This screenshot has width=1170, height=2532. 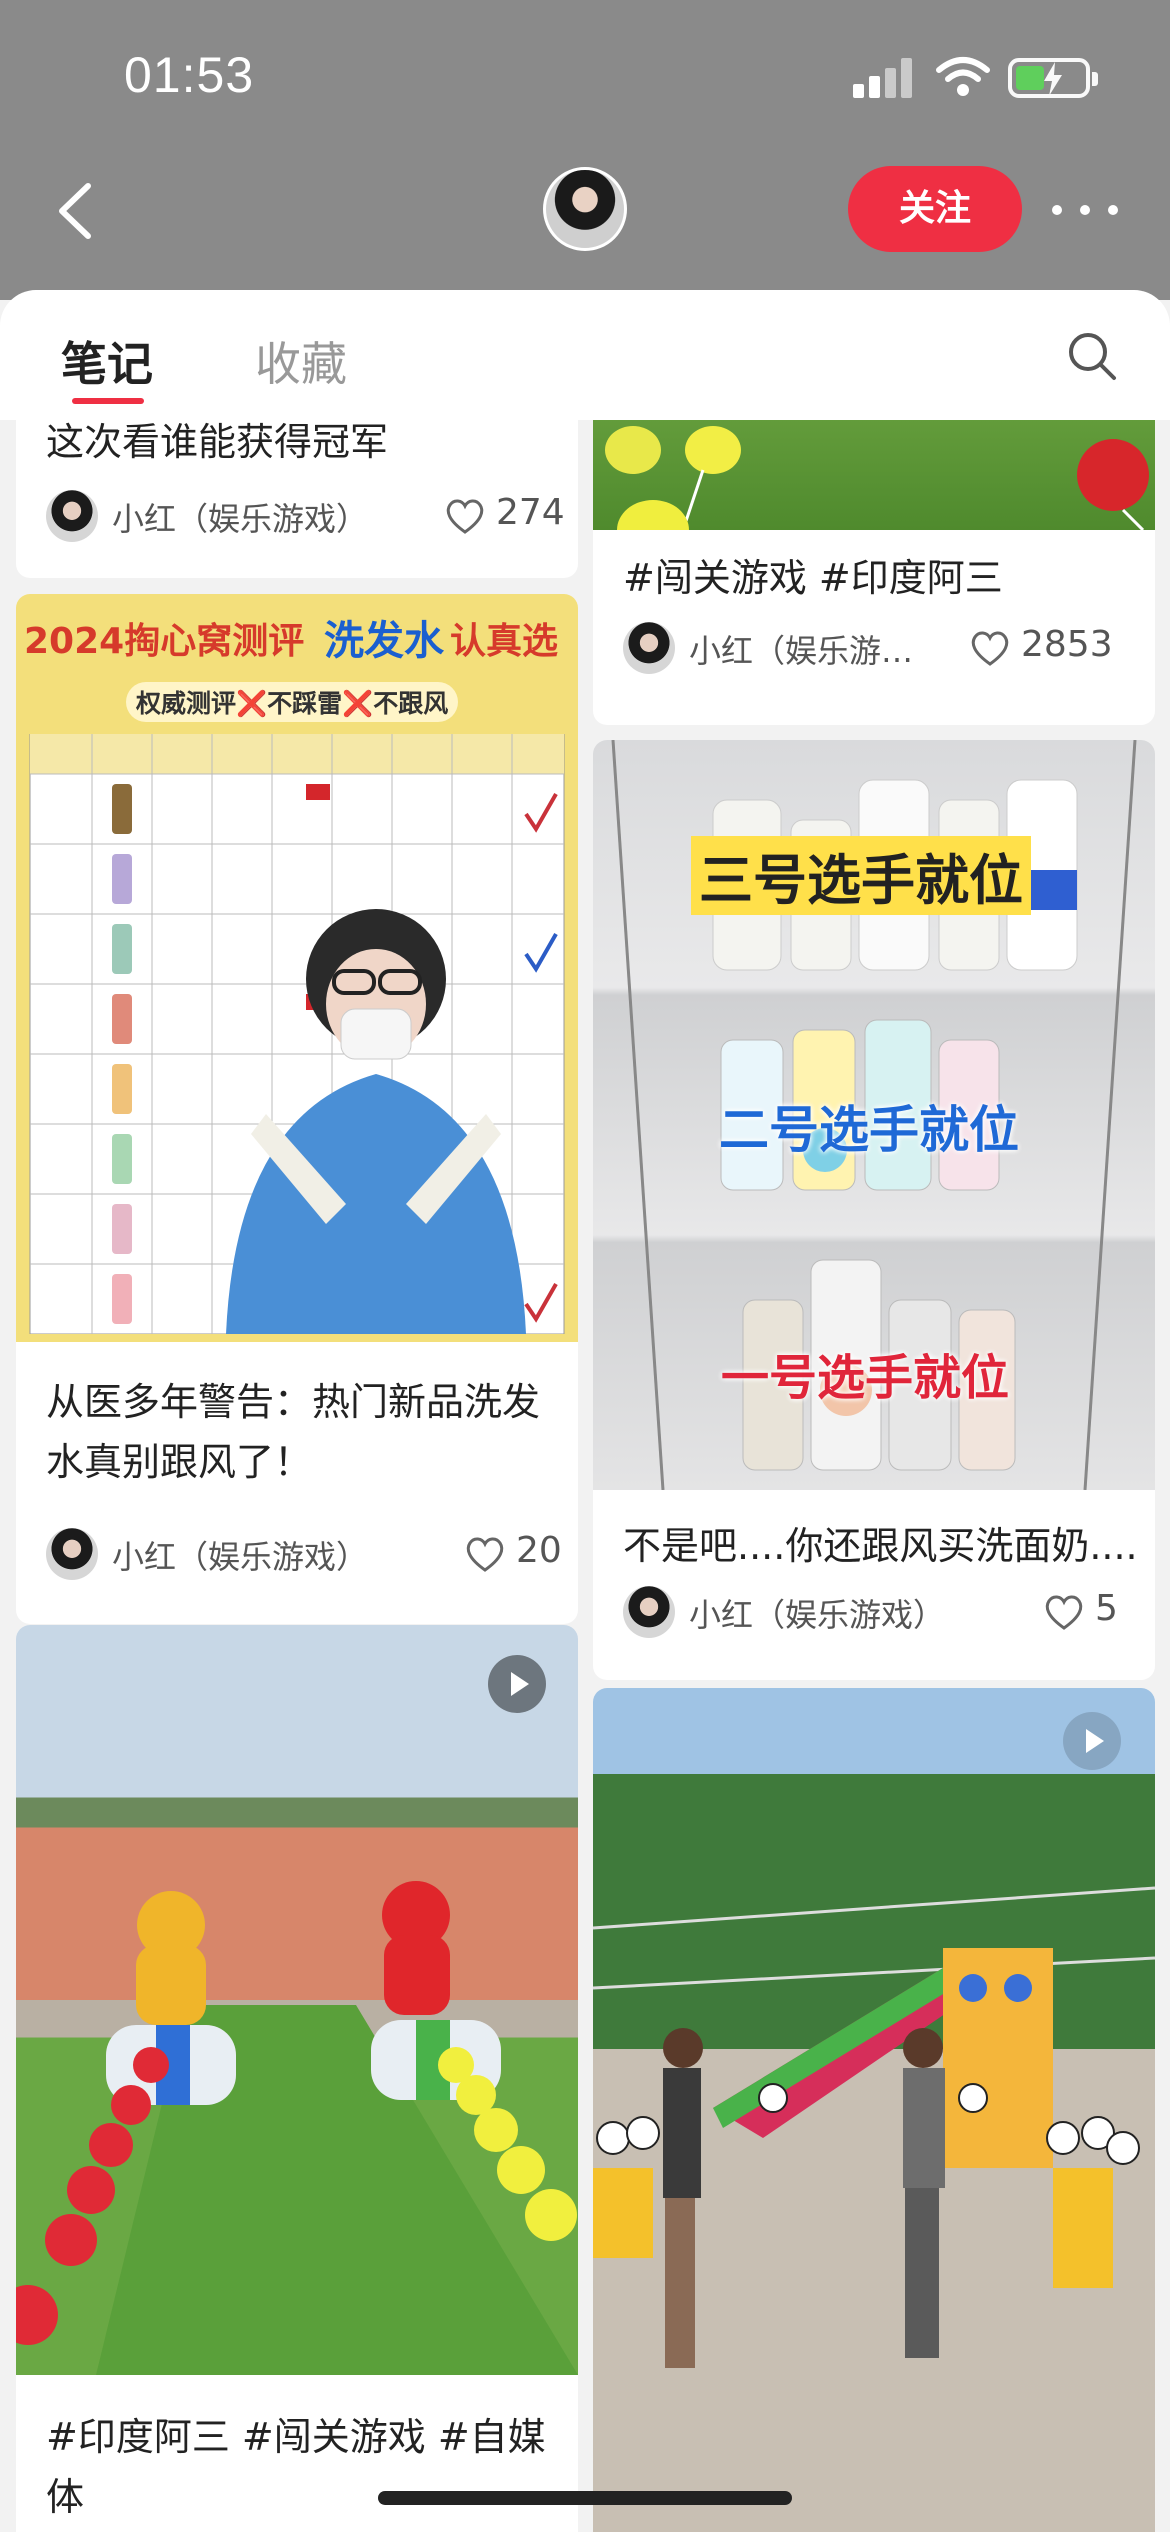 What do you see at coordinates (874, 2127) in the screenshot?
I see `beach-game-graphic` at bounding box center [874, 2127].